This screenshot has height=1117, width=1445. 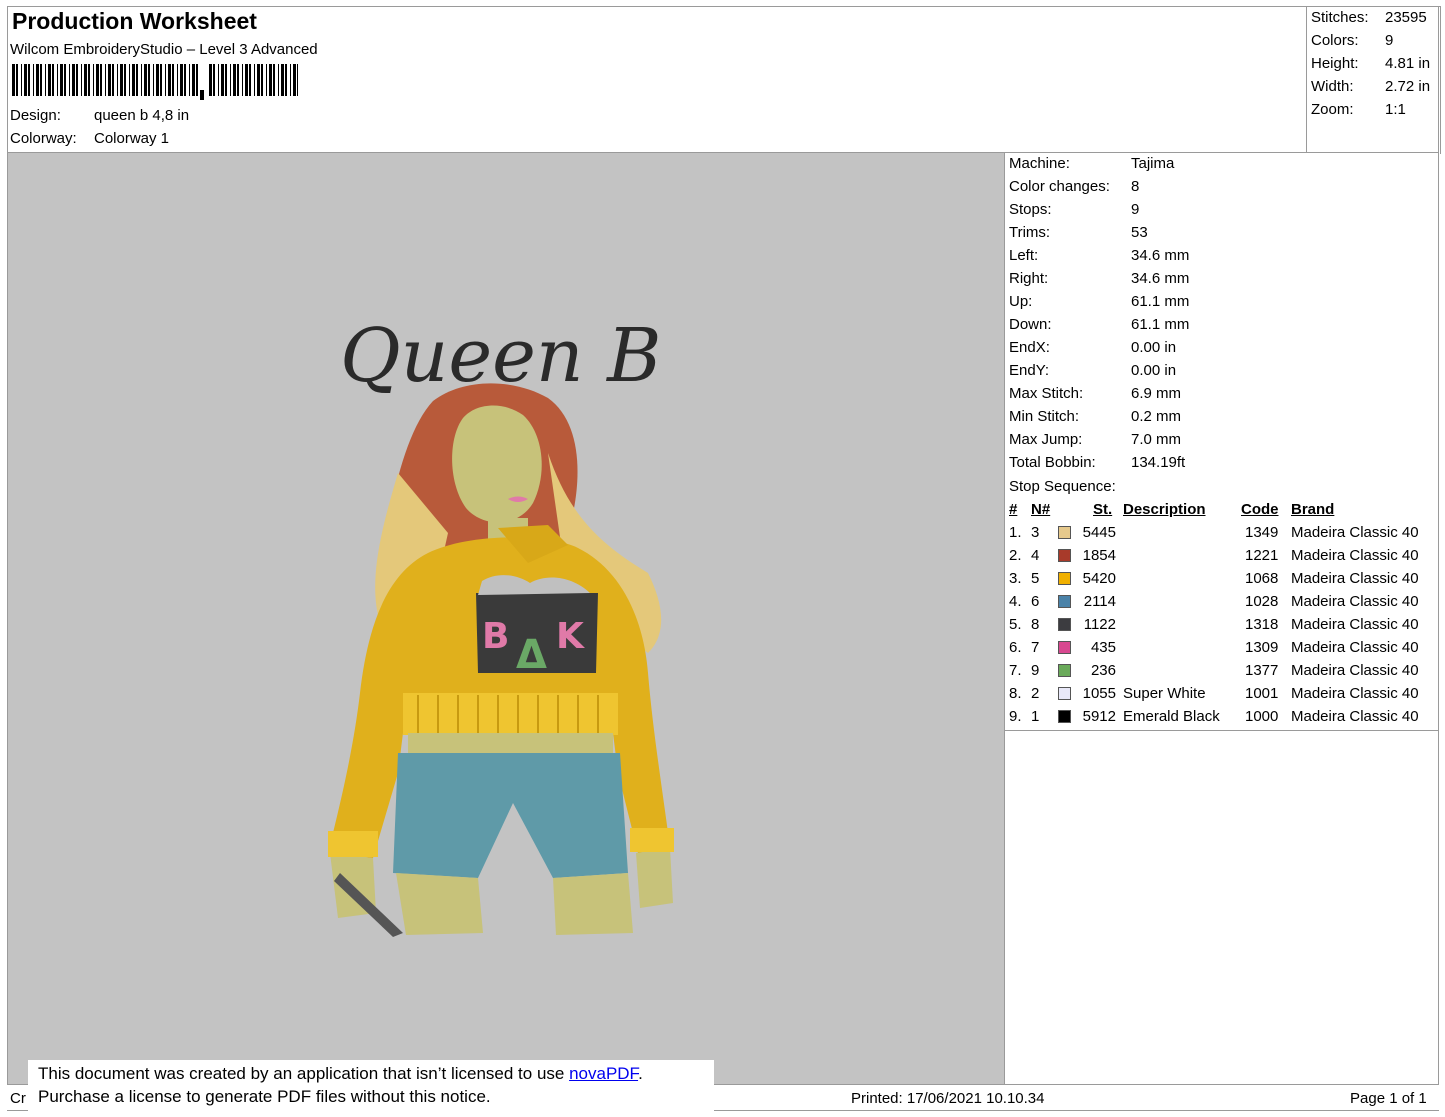 I want to click on machine-info-label: Color changes:, so click(x=1059, y=186).